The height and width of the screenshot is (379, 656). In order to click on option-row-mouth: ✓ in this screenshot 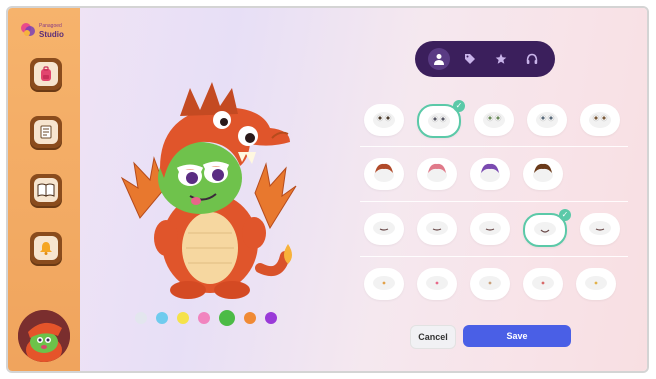, I will do `click(492, 228)`.